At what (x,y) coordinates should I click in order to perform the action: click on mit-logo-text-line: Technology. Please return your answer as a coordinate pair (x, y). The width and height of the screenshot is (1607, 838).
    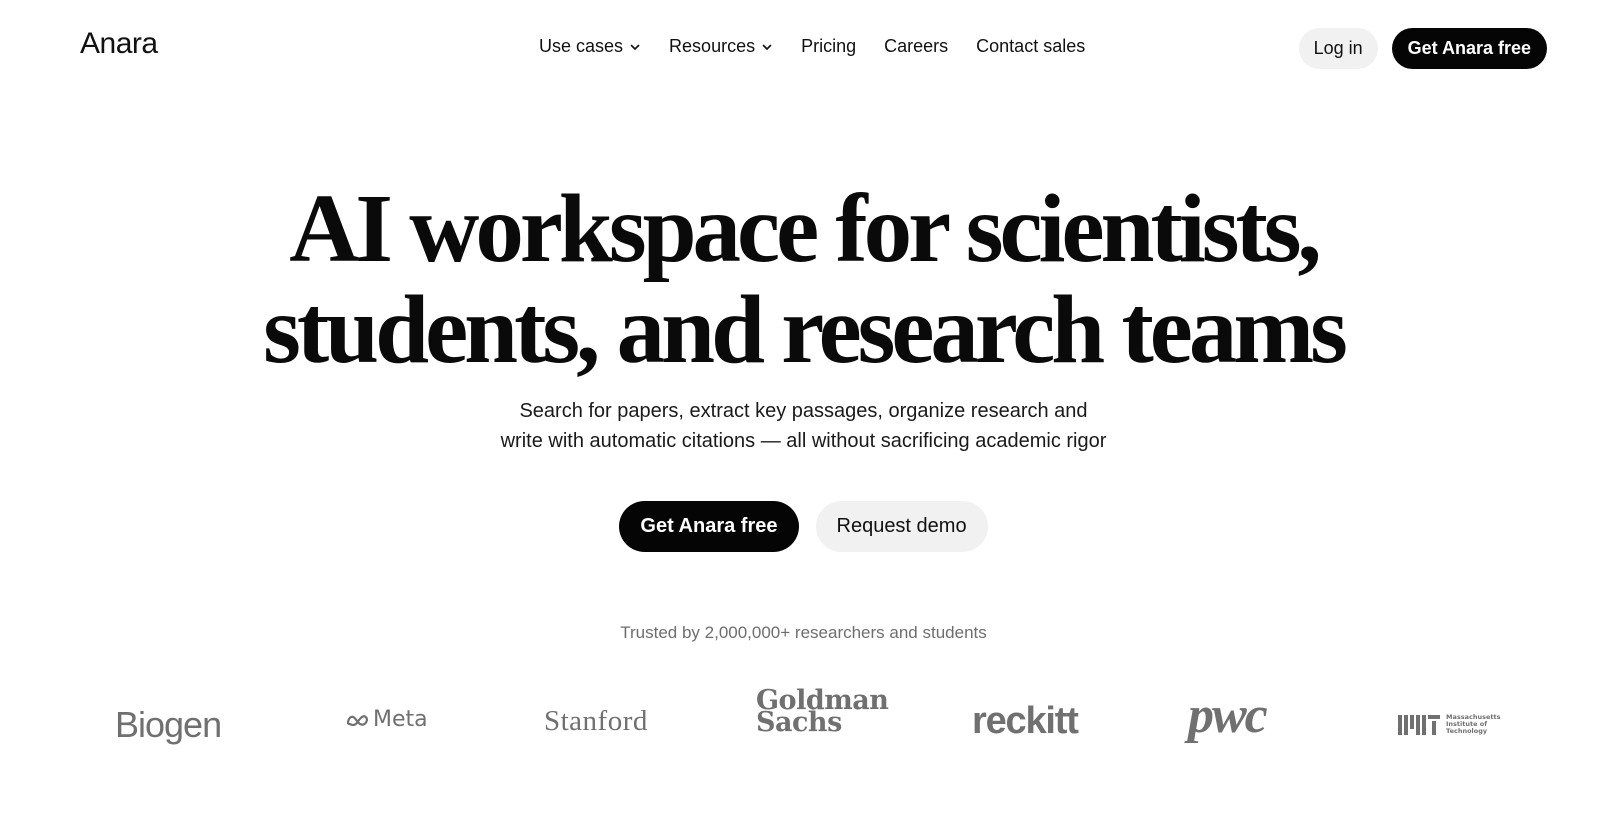
    Looking at the image, I should click on (1467, 731).